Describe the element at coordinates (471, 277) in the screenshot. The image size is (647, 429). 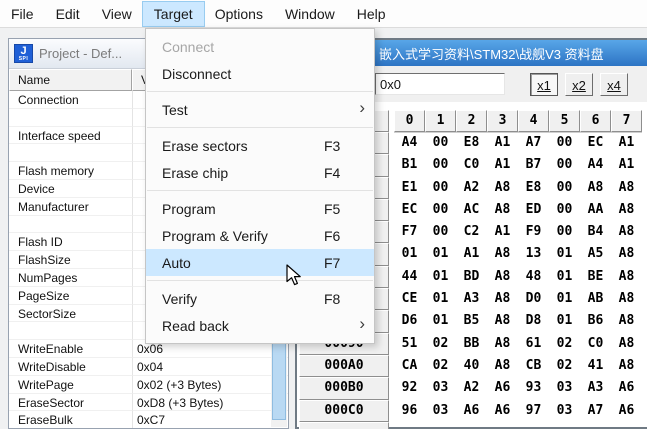
I see `hex-byte-cell: BD` at that location.